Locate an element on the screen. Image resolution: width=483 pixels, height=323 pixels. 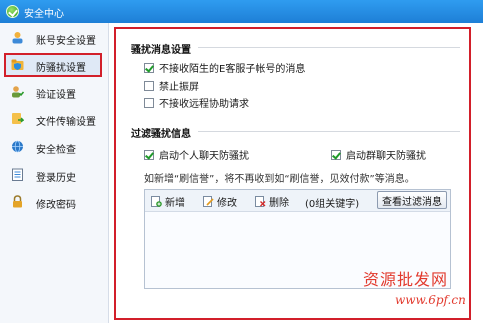
file-transfer-icon is located at coordinates (18, 118).